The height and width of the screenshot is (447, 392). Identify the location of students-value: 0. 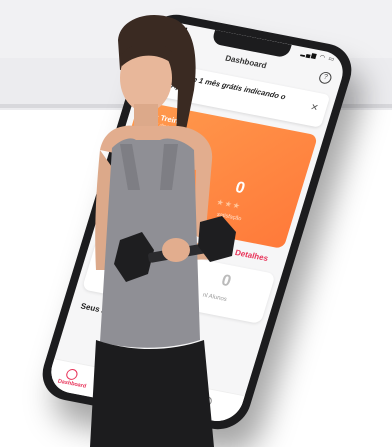
(226, 281).